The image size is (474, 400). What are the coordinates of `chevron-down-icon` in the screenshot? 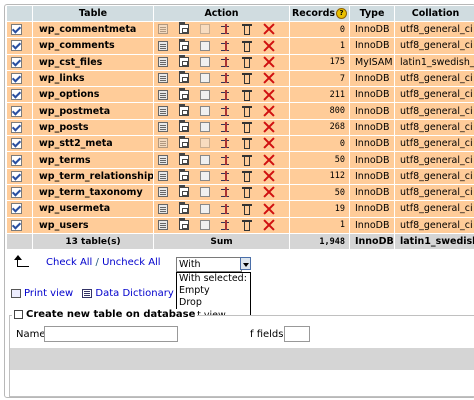 It's located at (245, 263).